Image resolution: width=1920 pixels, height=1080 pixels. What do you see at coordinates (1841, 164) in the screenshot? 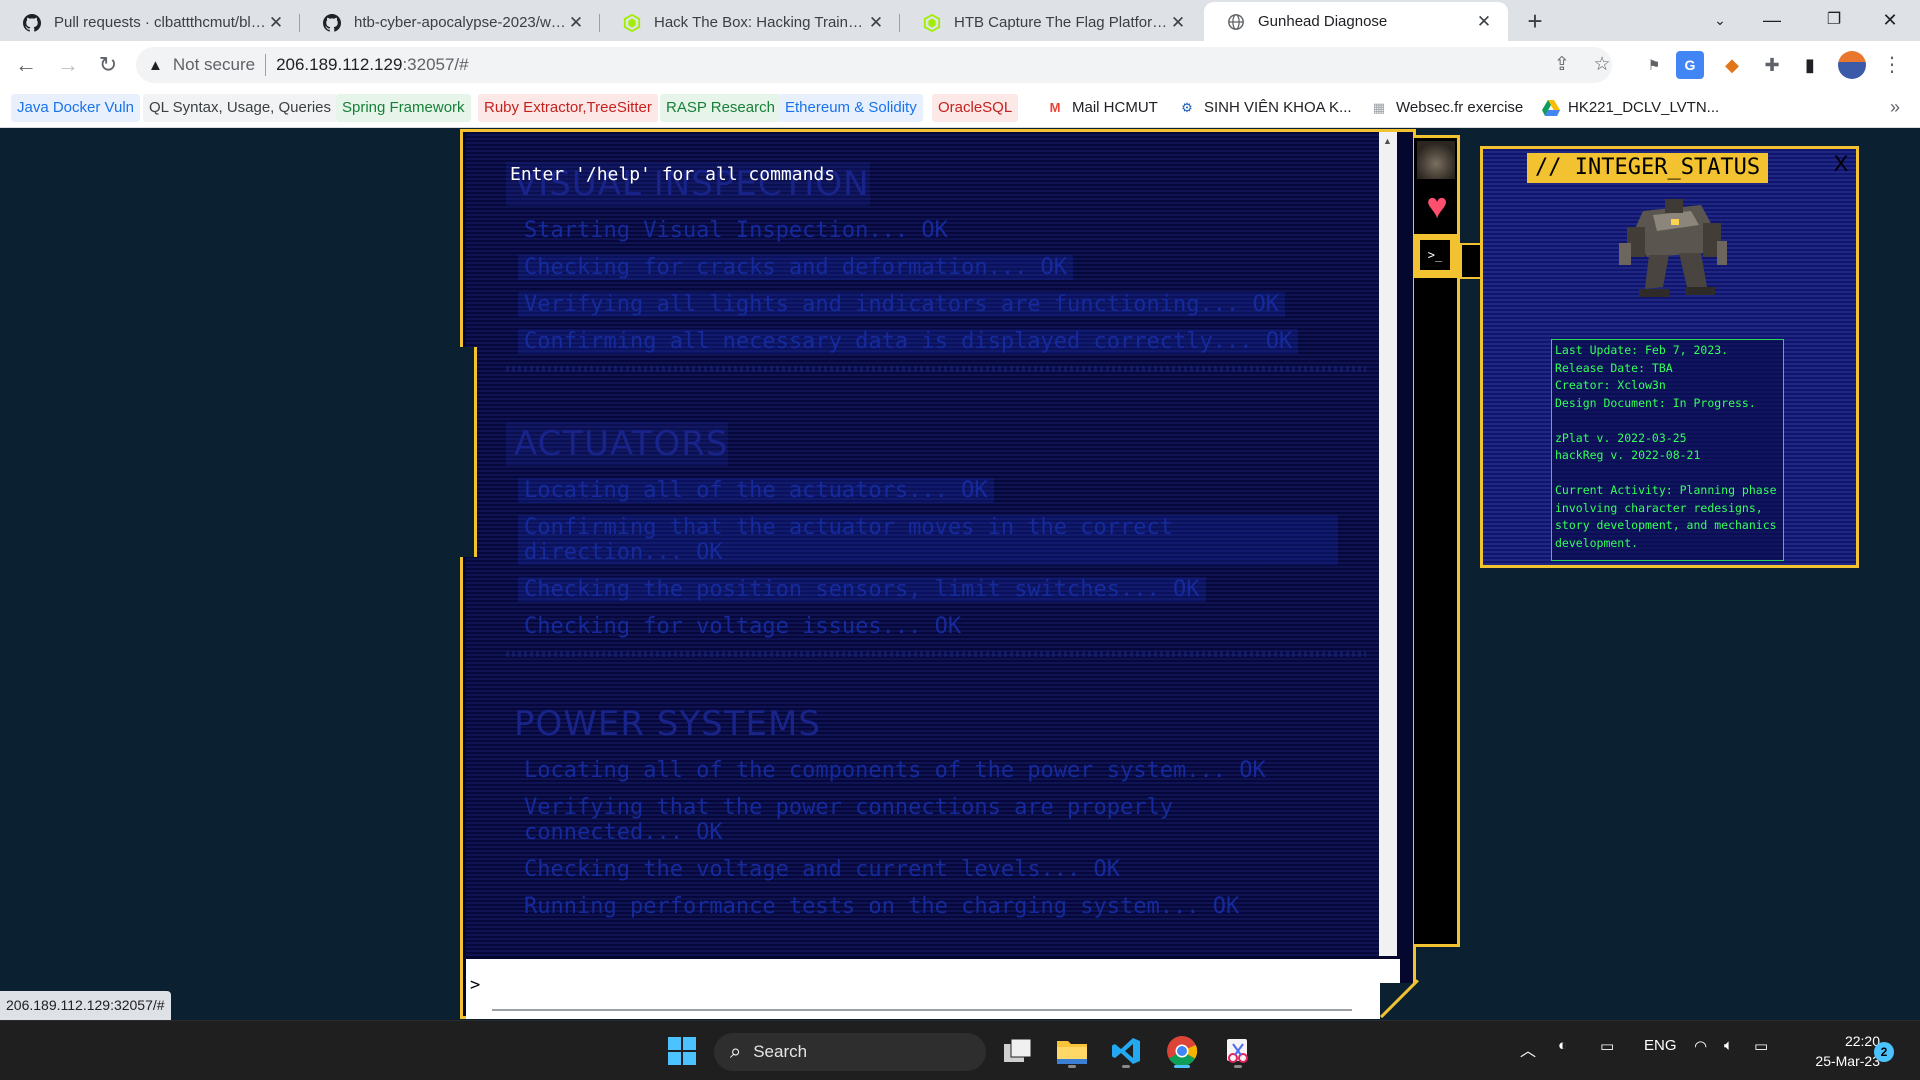
I see `close-icon: X` at bounding box center [1841, 164].